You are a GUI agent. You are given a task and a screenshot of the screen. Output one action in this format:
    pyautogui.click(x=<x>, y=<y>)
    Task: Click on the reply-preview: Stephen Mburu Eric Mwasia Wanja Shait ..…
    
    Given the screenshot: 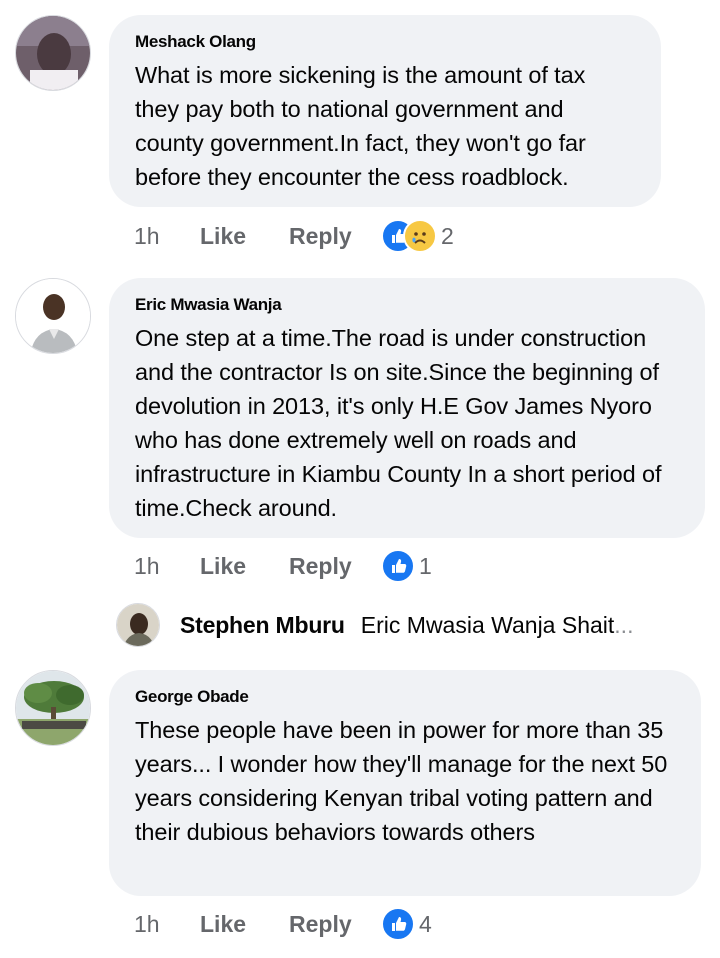 What is the action you would take?
    pyautogui.click(x=406, y=625)
    